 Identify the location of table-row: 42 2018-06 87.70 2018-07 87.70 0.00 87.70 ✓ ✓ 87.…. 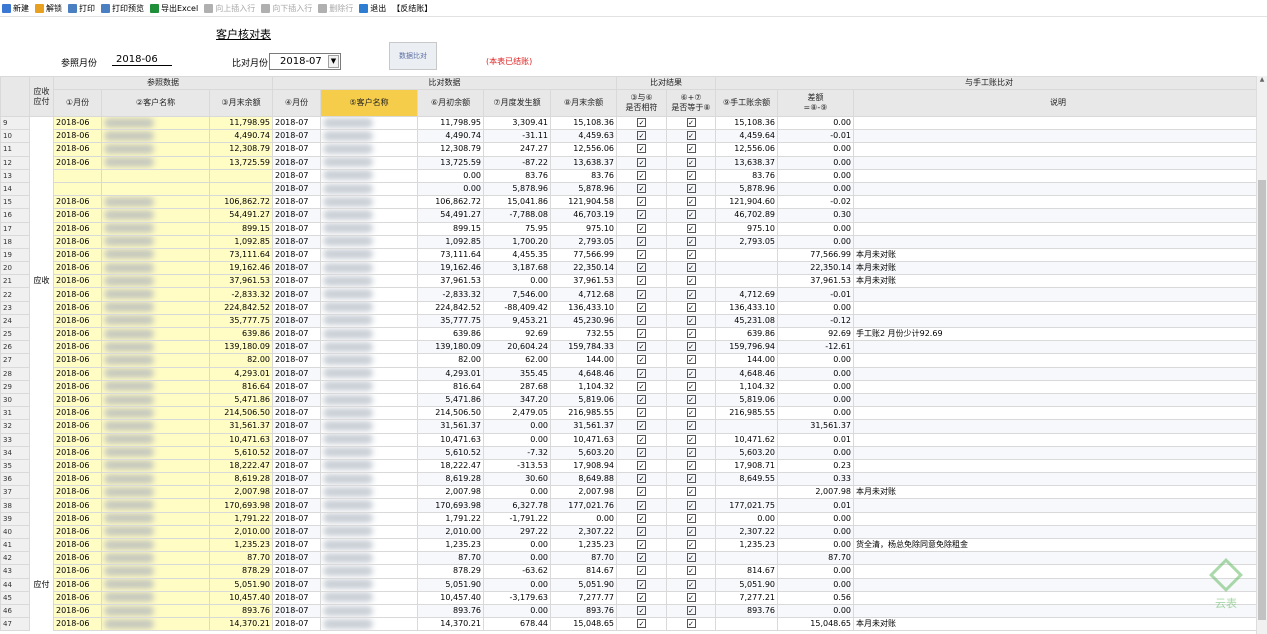
(631, 558).